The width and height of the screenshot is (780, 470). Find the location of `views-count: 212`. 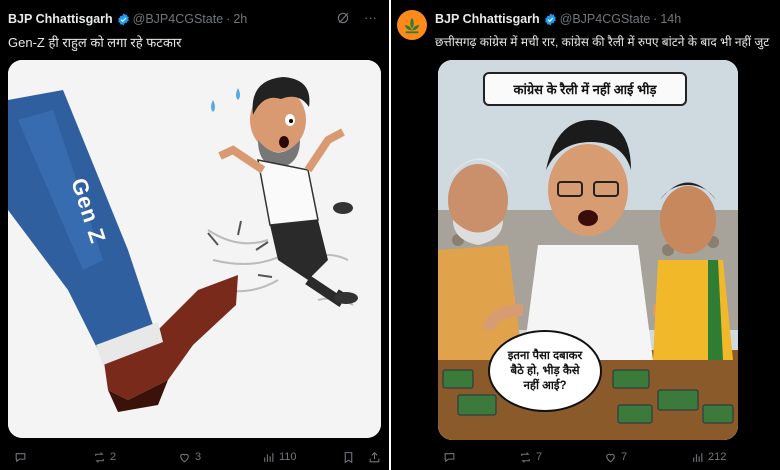

views-count: 212 is located at coordinates (717, 457).